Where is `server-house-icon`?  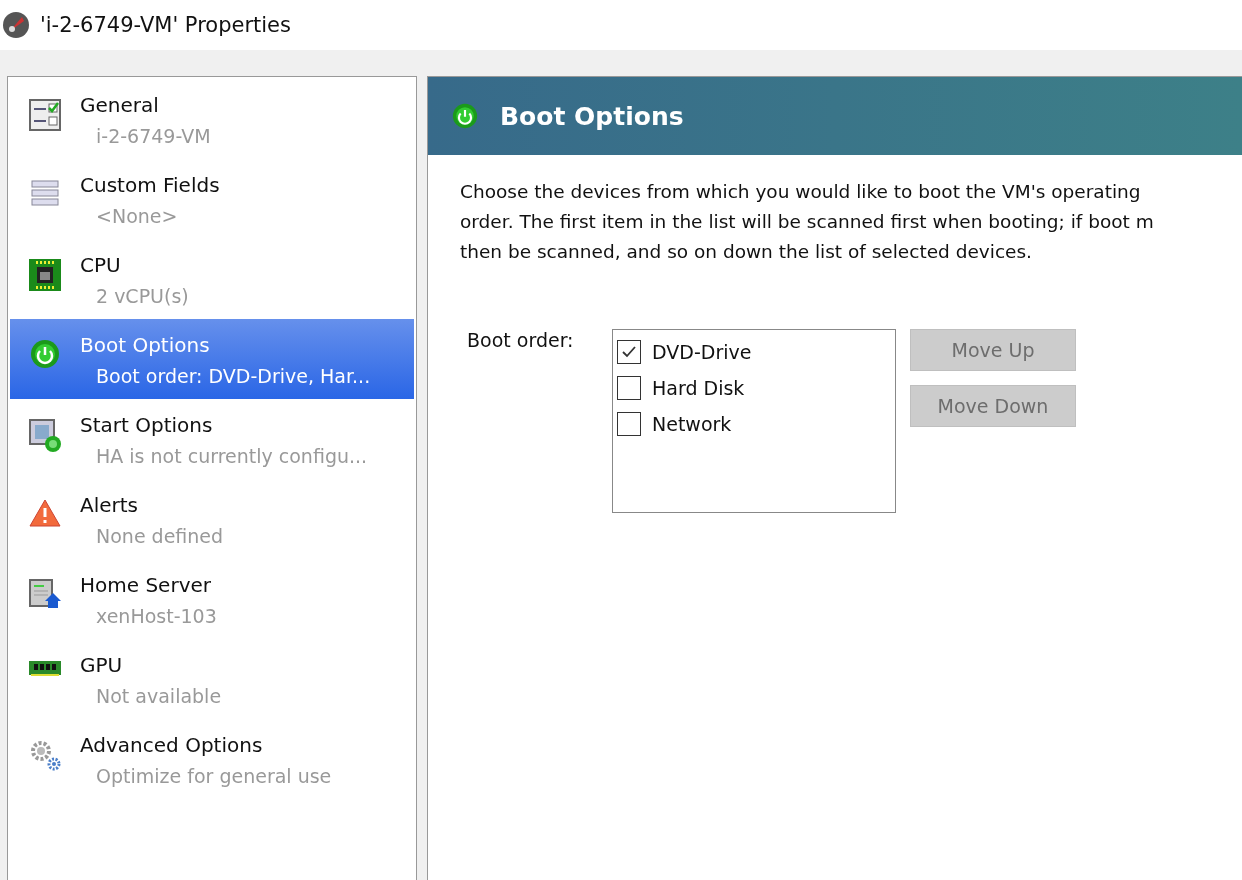
server-house-icon is located at coordinates (45, 594).